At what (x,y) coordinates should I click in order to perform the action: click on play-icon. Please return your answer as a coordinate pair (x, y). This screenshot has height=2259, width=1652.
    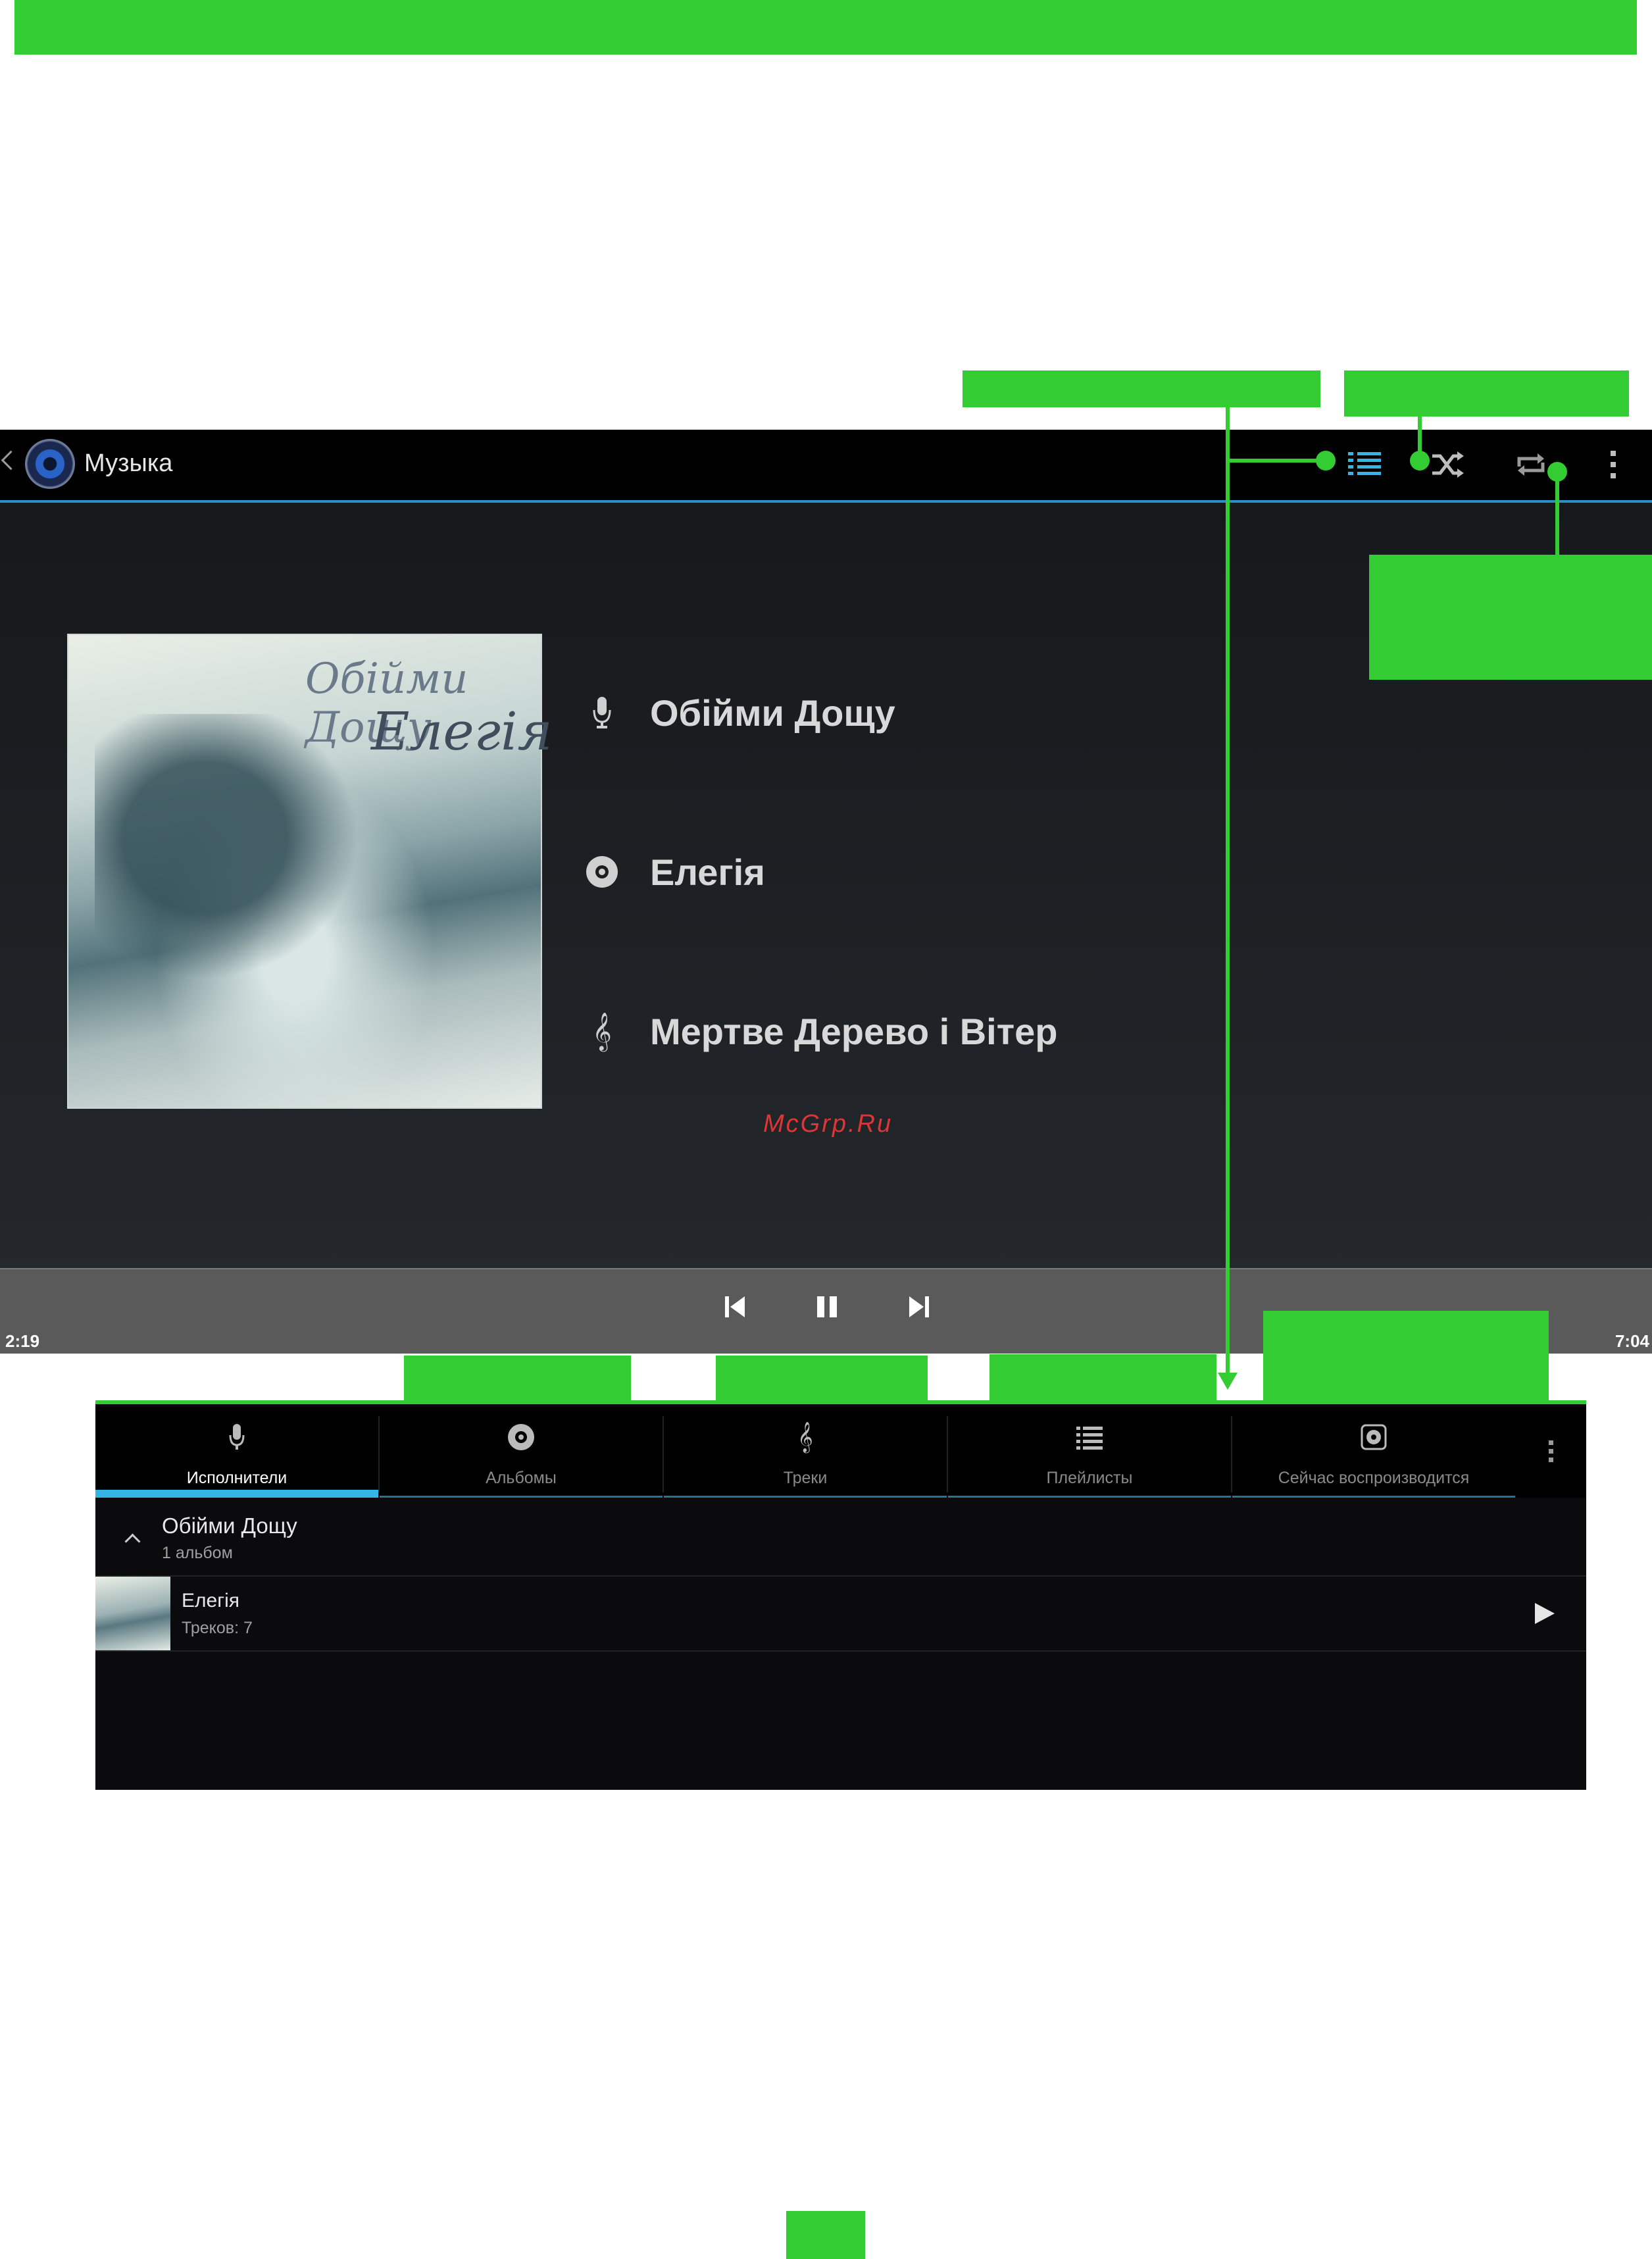
    Looking at the image, I should click on (1545, 1615).